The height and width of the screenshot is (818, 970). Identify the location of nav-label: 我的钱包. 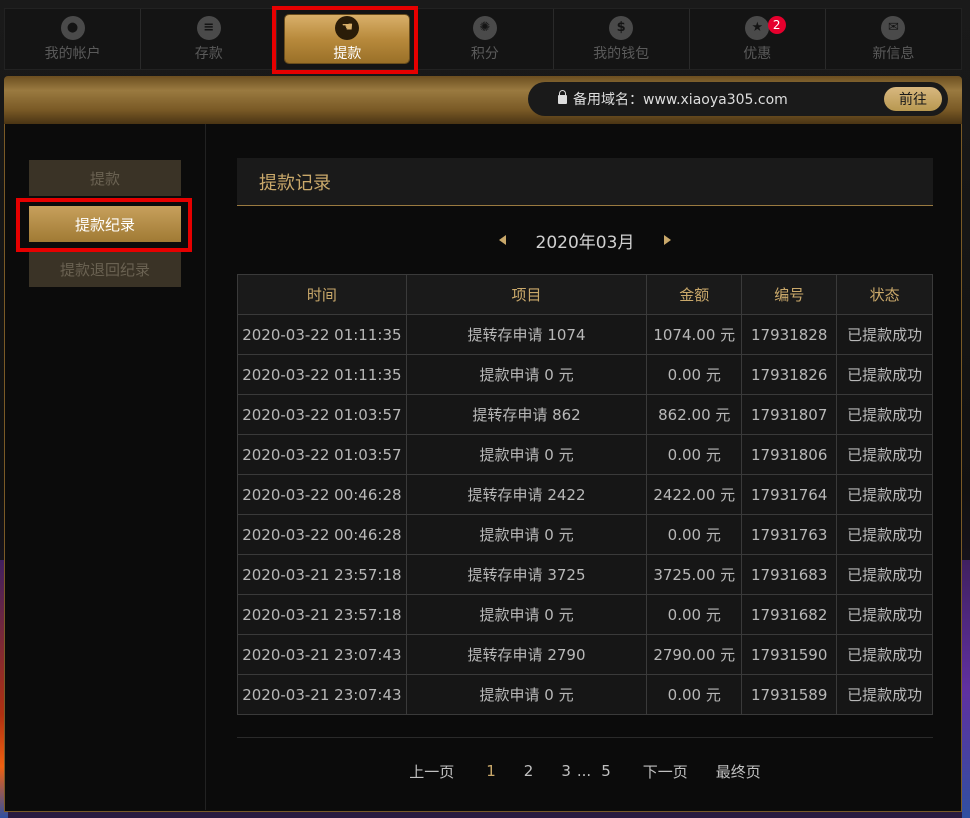
(621, 53).